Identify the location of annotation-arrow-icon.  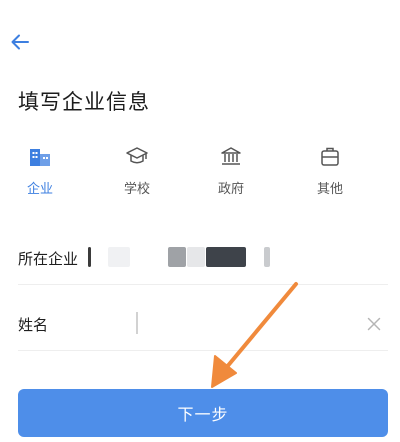
(254, 335).